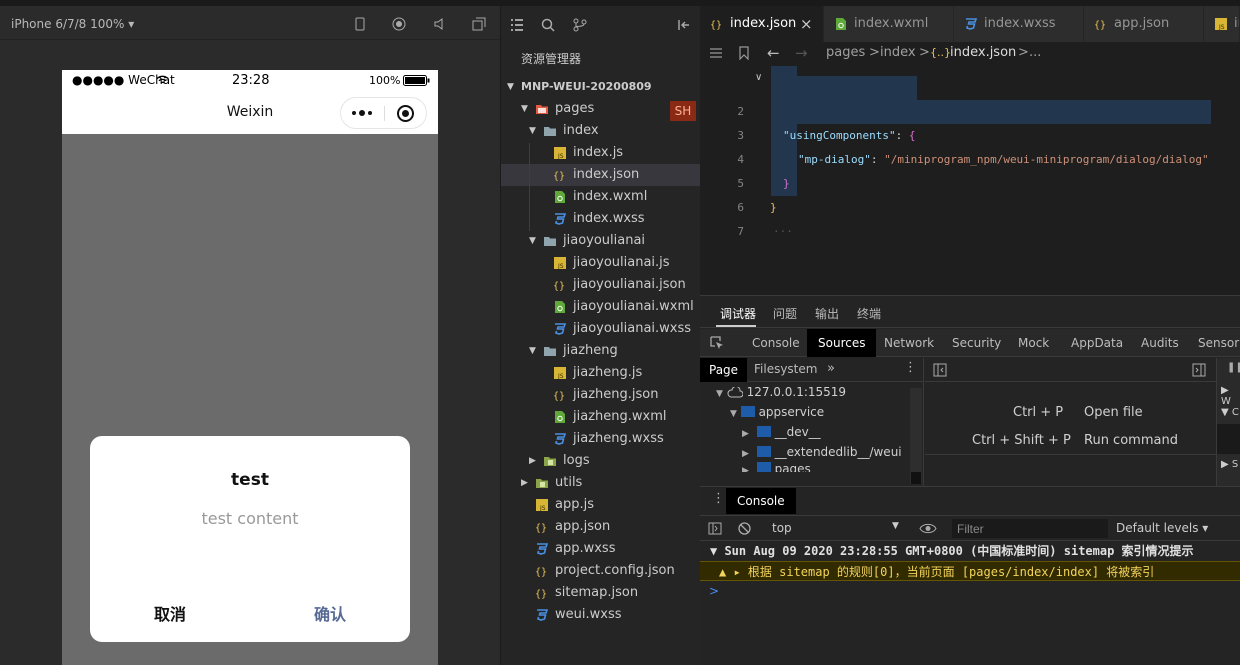  I want to click on panel-tab-sources: Sources, so click(842, 343).